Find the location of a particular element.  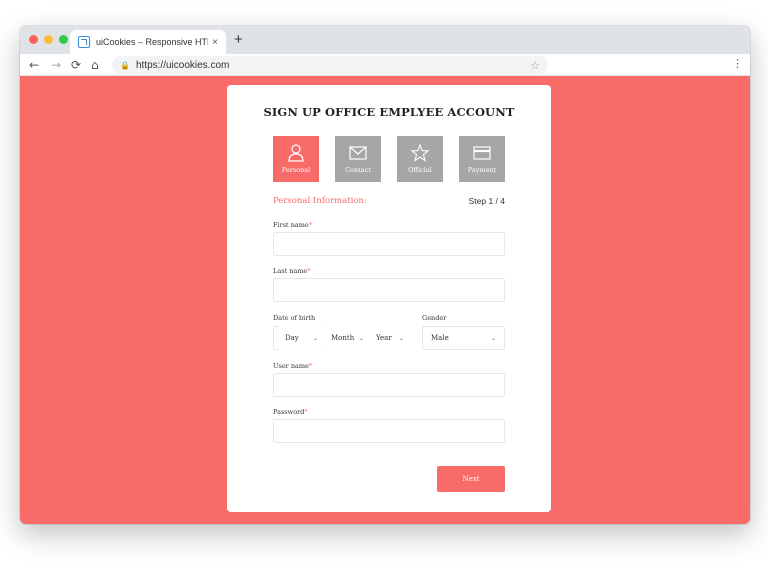

day-select: Day ⌄ is located at coordinates (301, 338).